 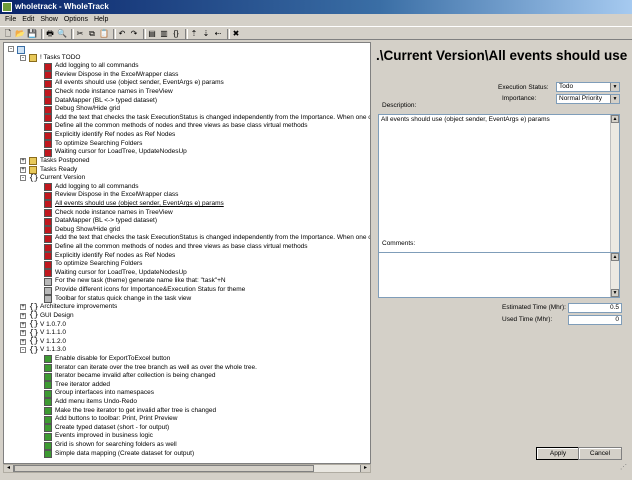 I want to click on delete-icon: ✖, so click(x=236, y=34).